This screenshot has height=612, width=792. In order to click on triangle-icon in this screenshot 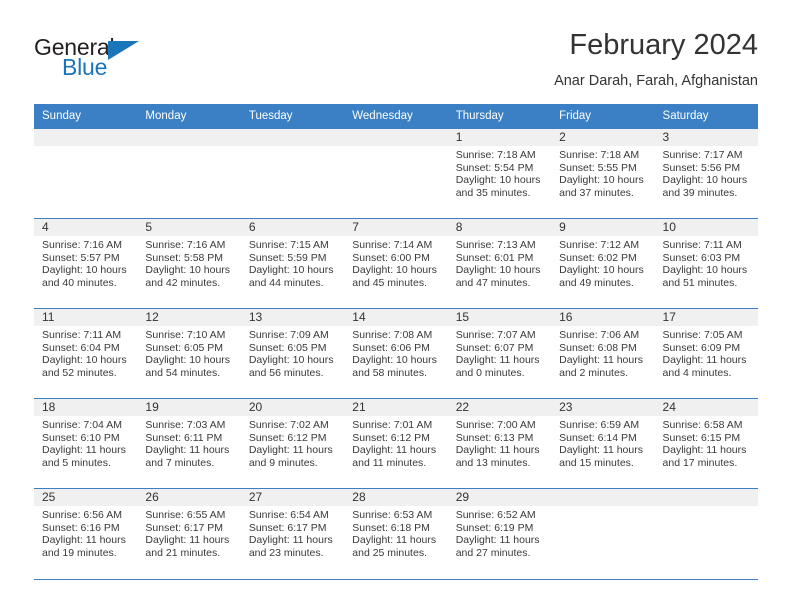, I will do `click(123, 50)`.